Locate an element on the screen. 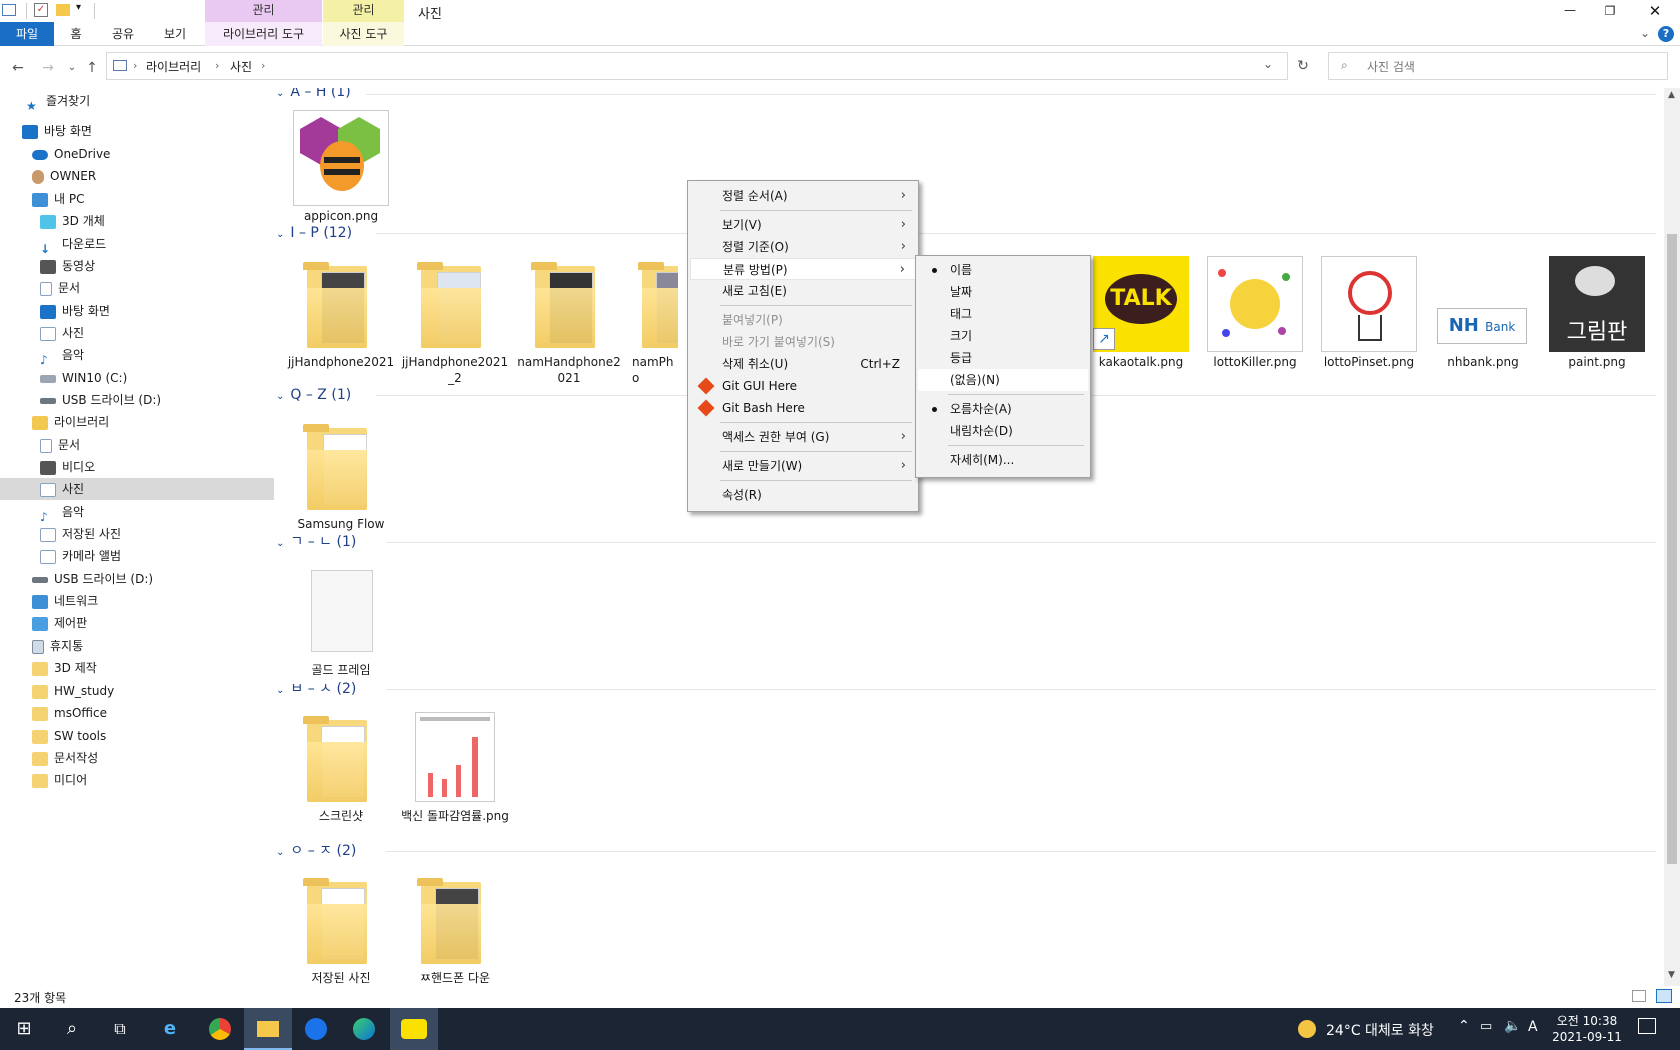  submenu-item-descending: 내림차순(D) is located at coordinates (1003, 431).